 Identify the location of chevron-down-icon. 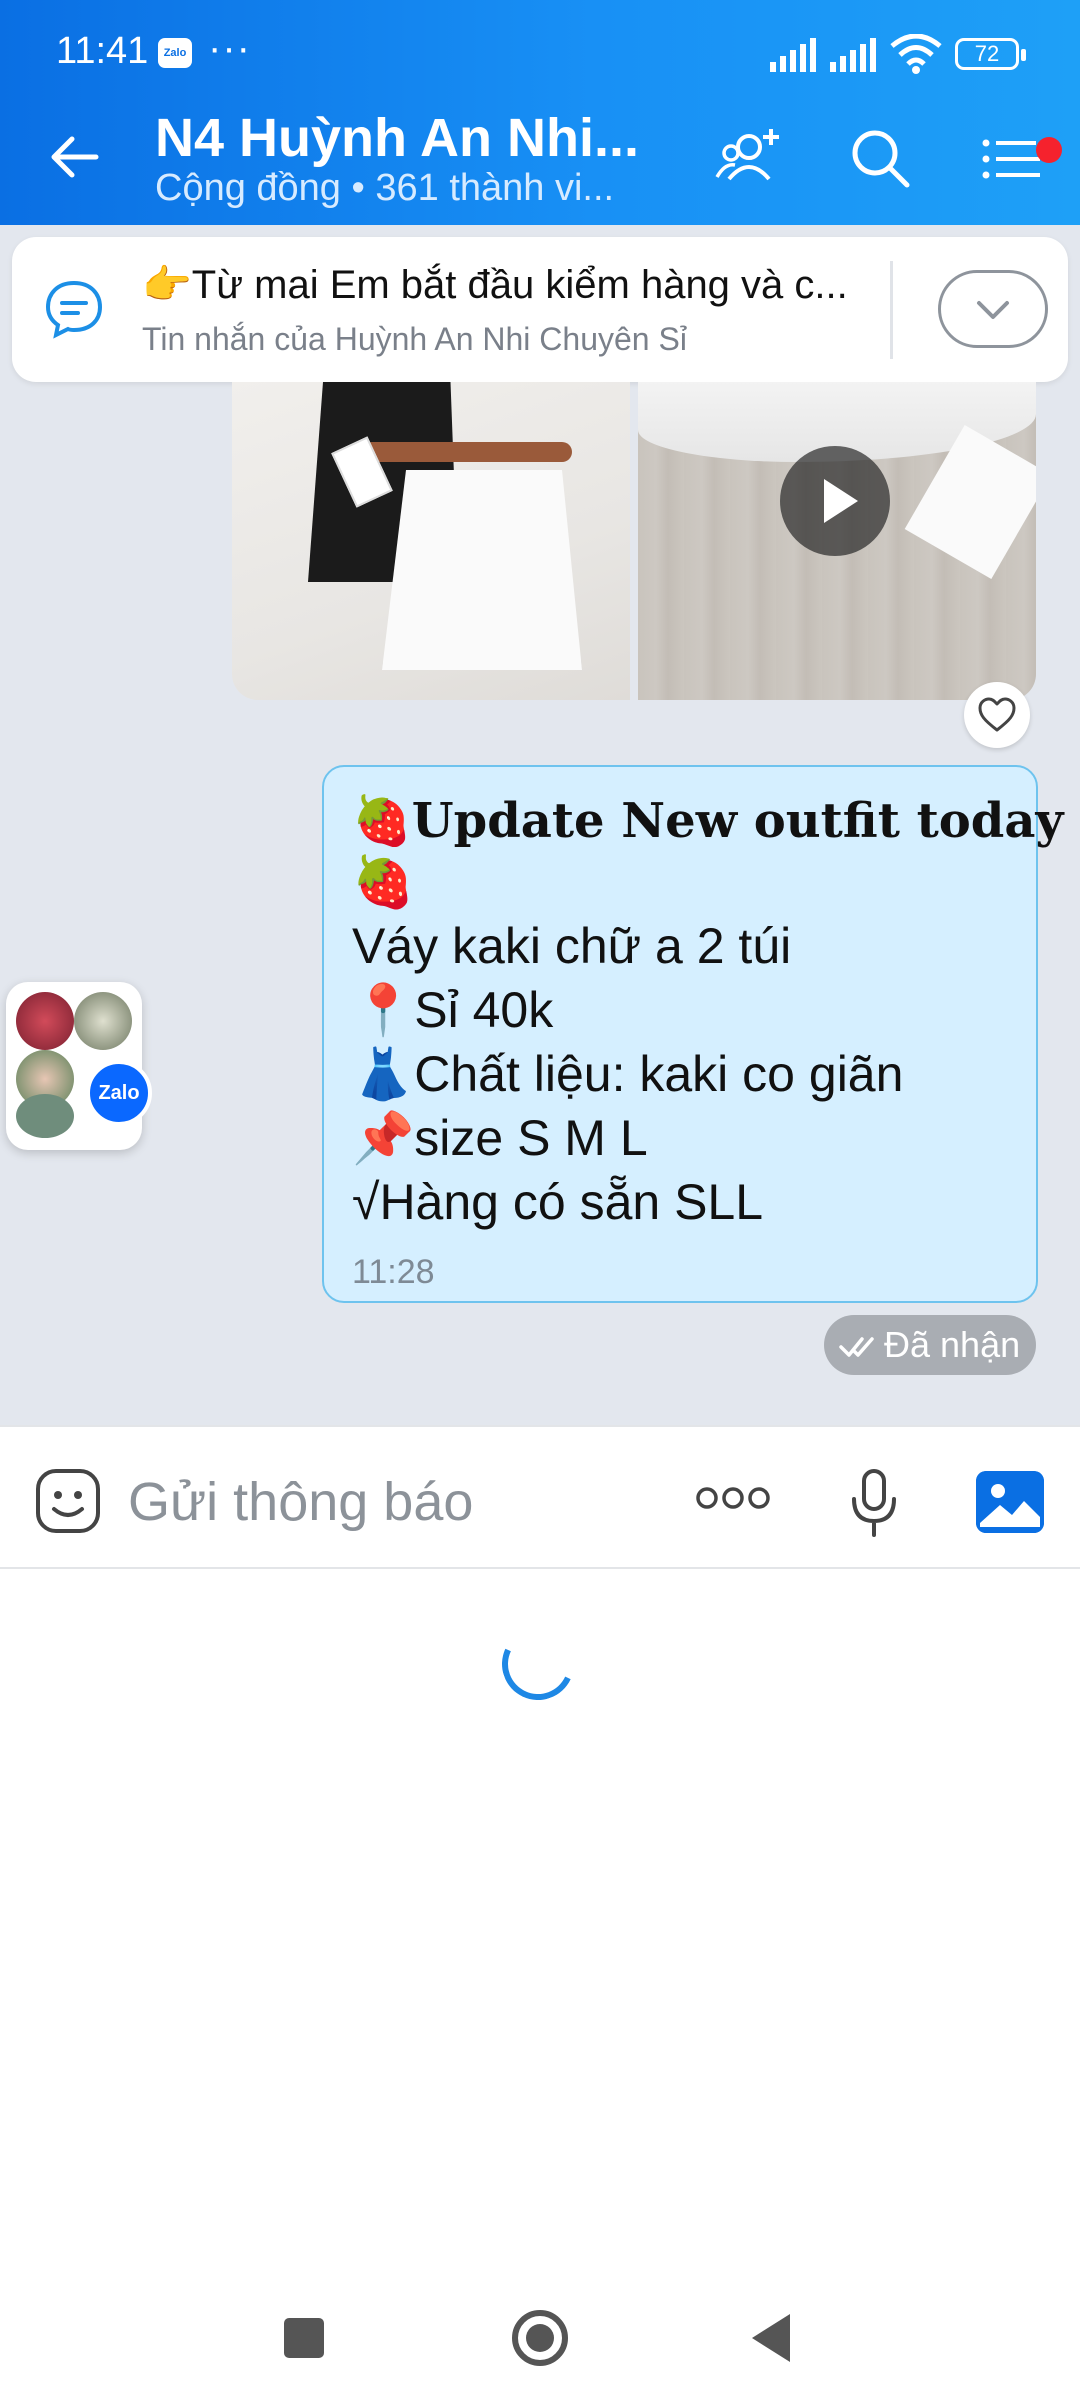
(993, 310).